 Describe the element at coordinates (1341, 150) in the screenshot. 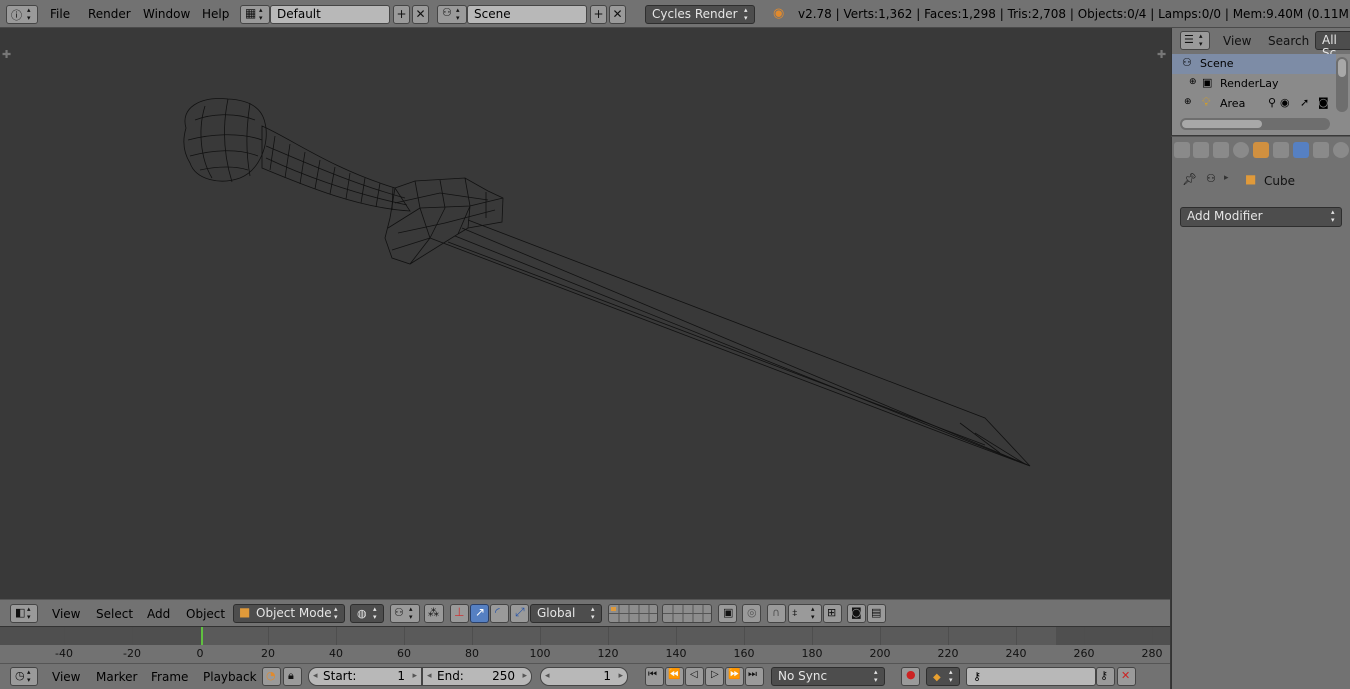

I see `material-tab-icon` at that location.